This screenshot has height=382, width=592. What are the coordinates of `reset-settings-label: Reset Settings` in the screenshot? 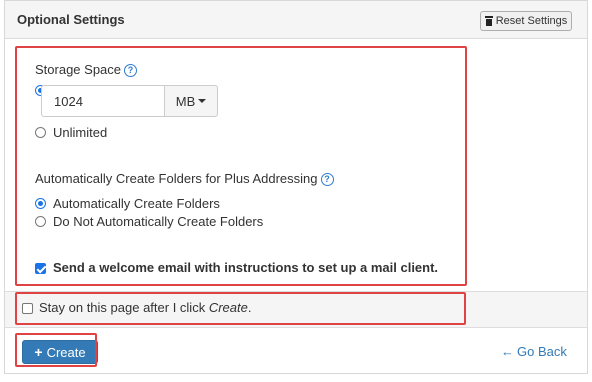 It's located at (531, 21).